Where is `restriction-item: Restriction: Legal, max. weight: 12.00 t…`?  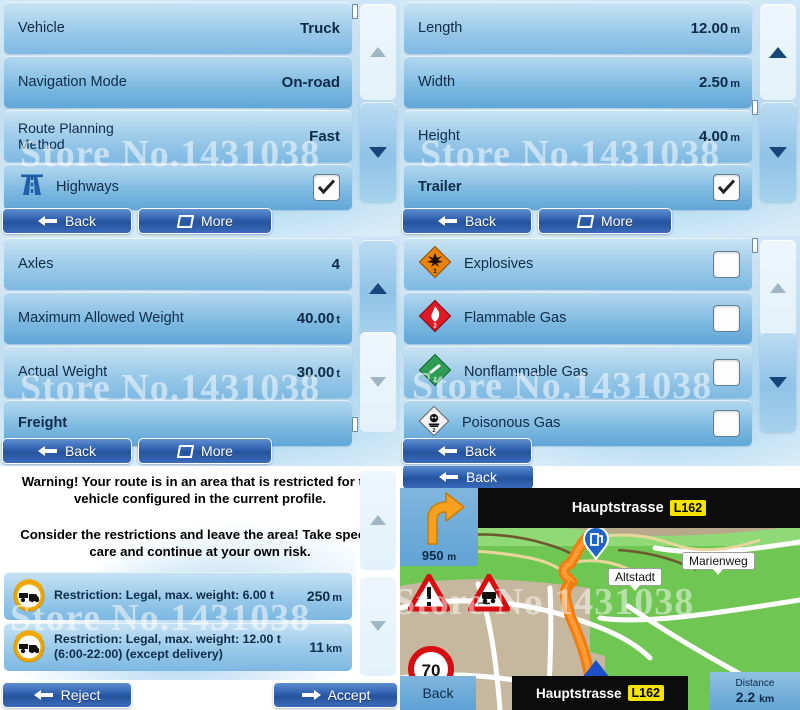
restriction-item: Restriction: Legal, max. weight: 12.00 t… is located at coordinates (178, 647).